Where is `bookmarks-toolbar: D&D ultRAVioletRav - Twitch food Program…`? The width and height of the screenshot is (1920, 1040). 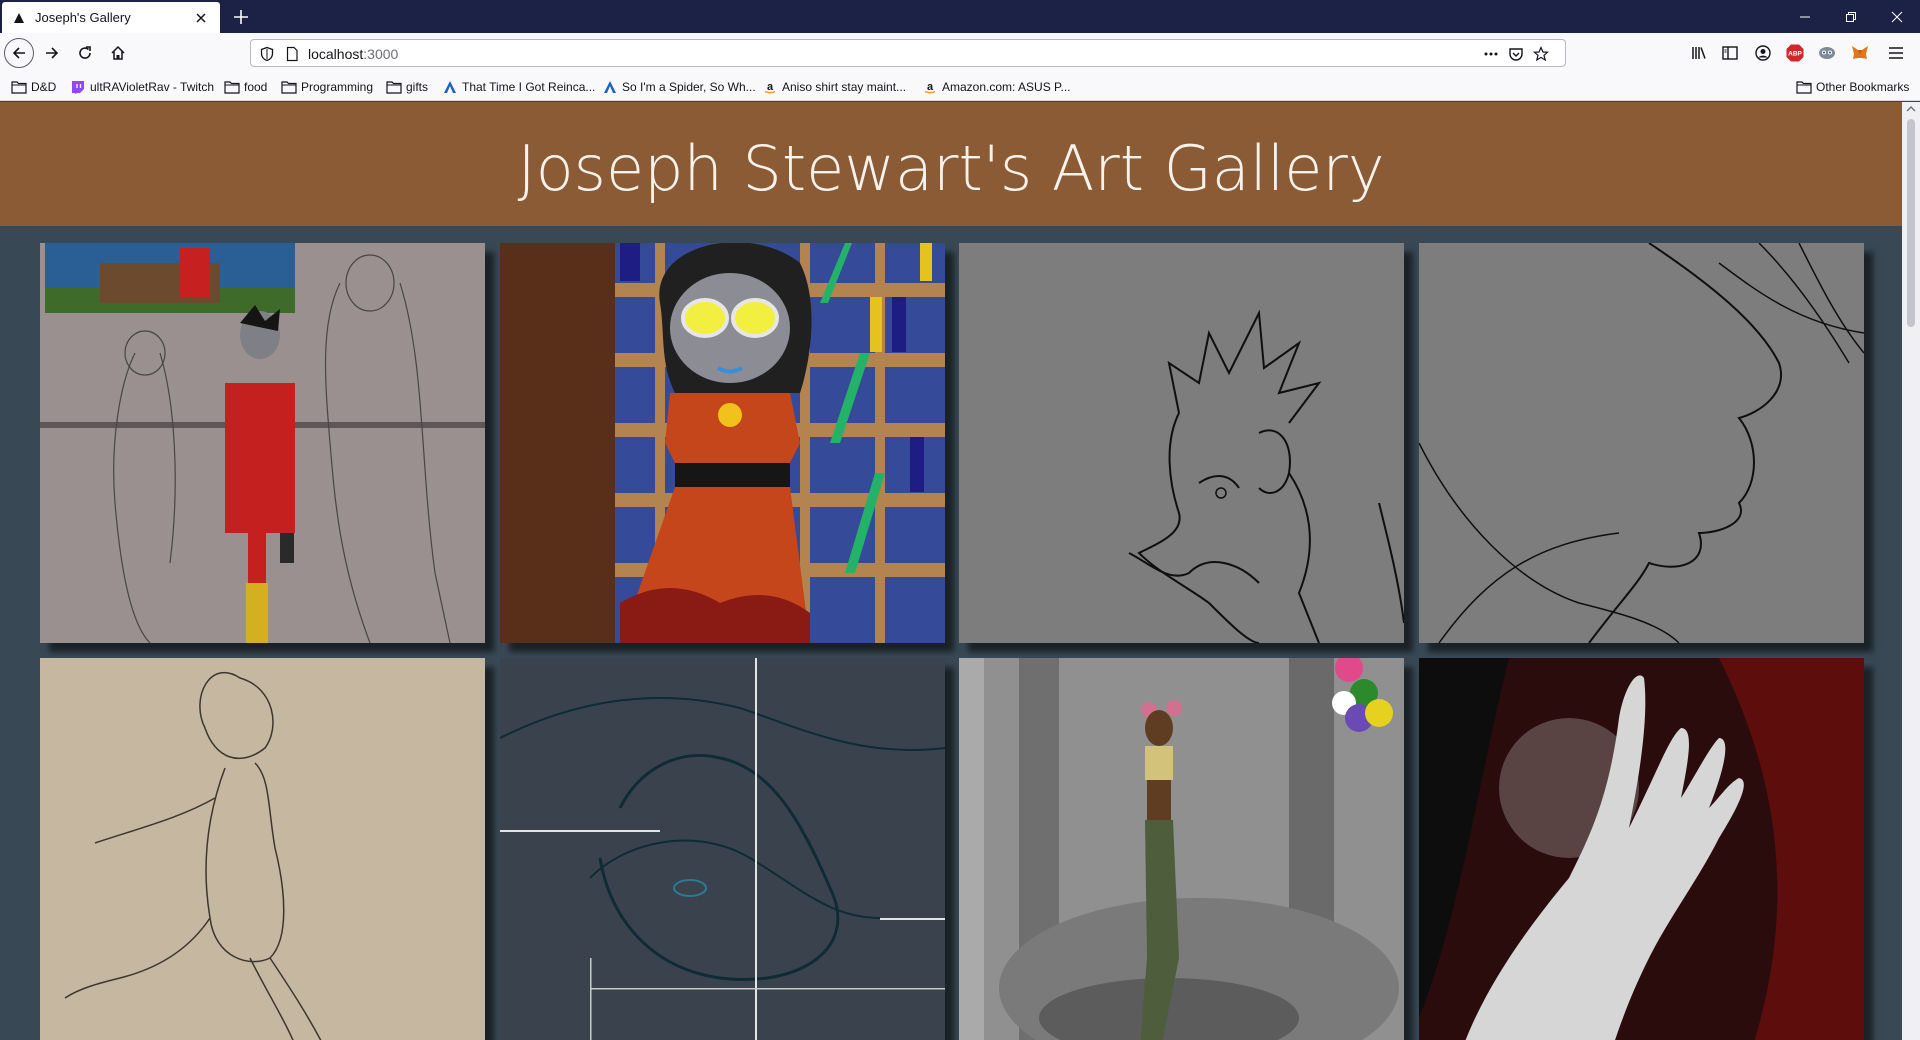 bookmarks-toolbar: D&D ultRAVioletRav - Twitch food Program… is located at coordinates (960, 87).